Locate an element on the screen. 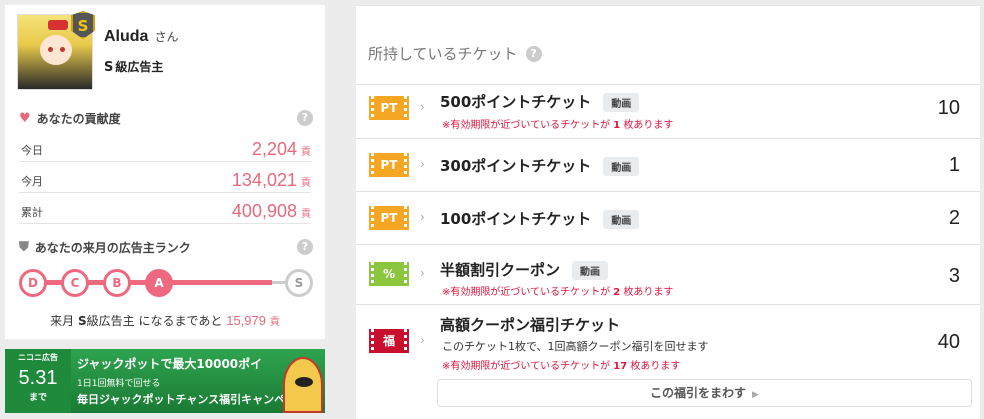 The width and height of the screenshot is (984, 419). rank-step-d: D is located at coordinates (33, 283).